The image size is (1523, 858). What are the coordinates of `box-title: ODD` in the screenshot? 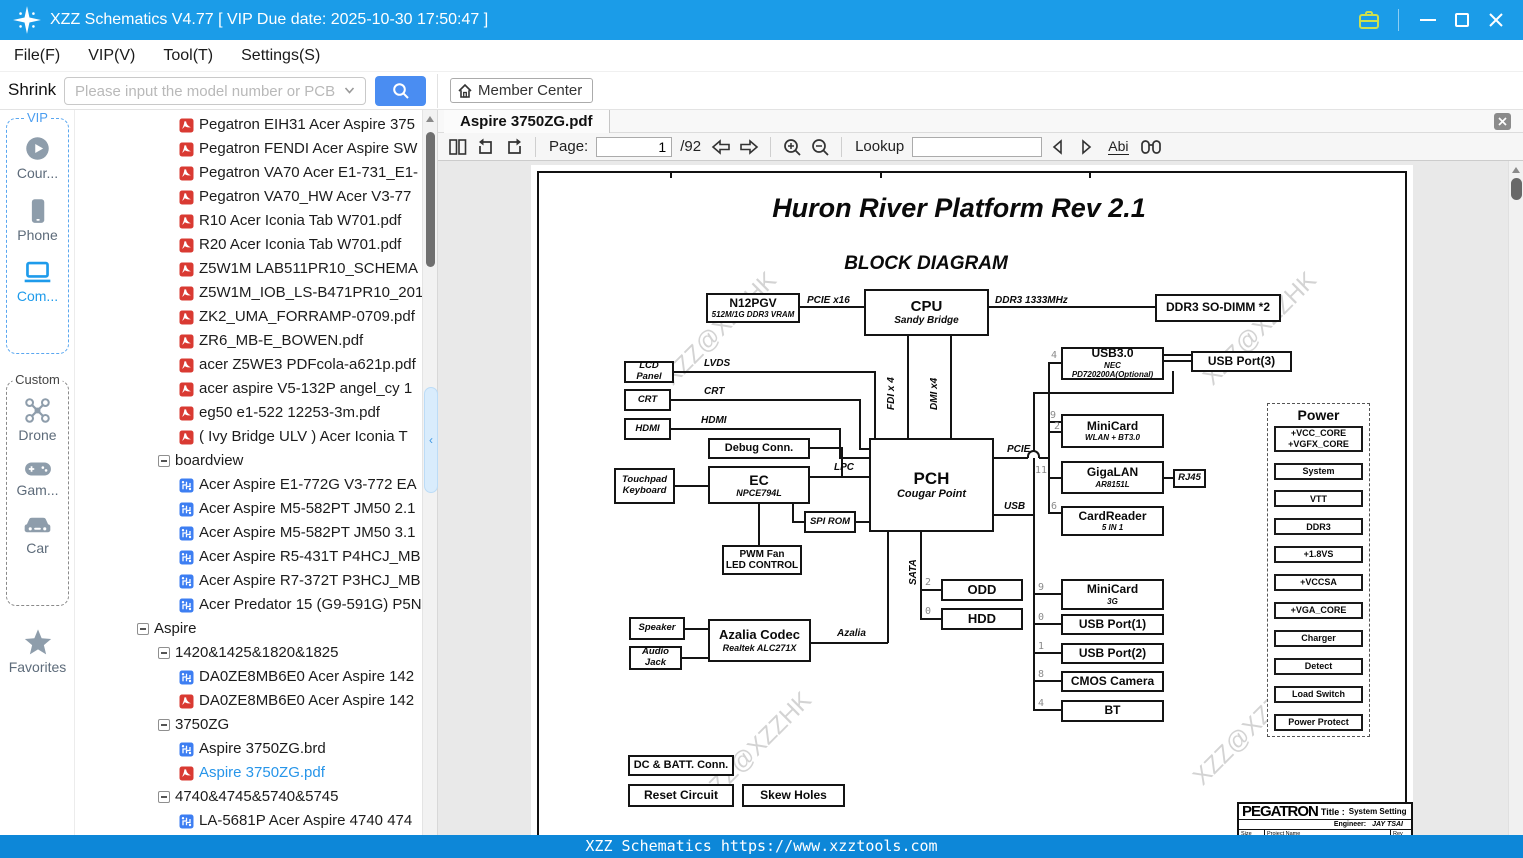 It's located at (982, 589).